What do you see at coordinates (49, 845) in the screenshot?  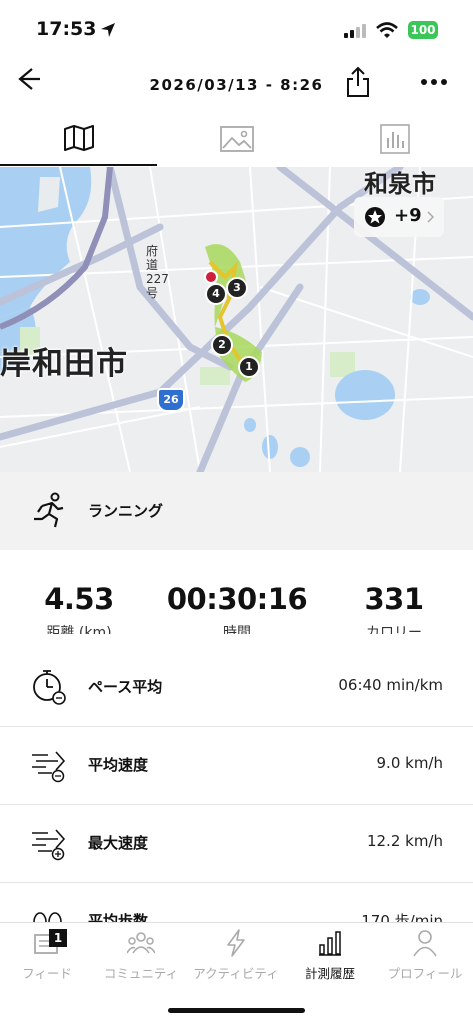 I see `speed-max-icon` at bounding box center [49, 845].